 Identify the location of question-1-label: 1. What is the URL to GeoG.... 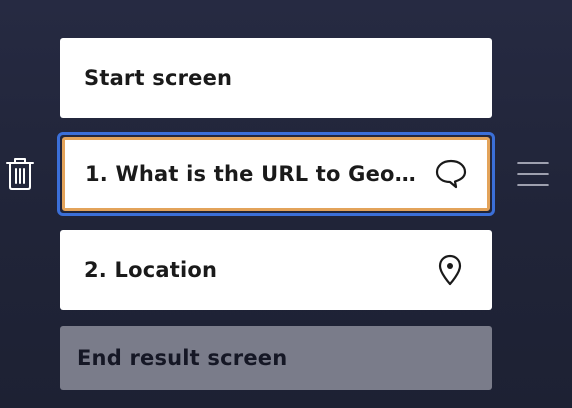
(259, 174).